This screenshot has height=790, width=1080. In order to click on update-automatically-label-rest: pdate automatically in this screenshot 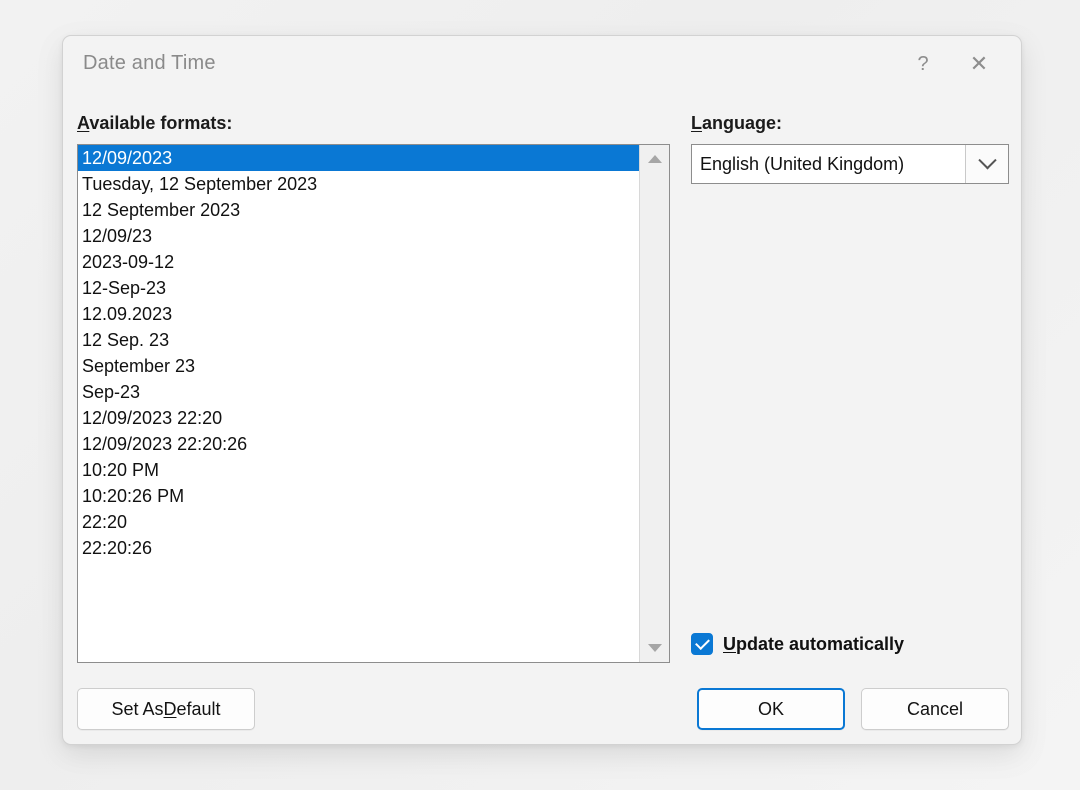, I will do `click(820, 643)`.